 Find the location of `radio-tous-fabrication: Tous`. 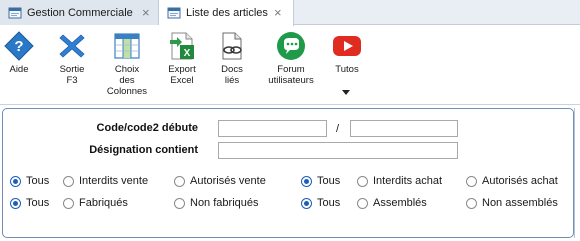

radio-tous-fabrication: Tous is located at coordinates (29, 203).